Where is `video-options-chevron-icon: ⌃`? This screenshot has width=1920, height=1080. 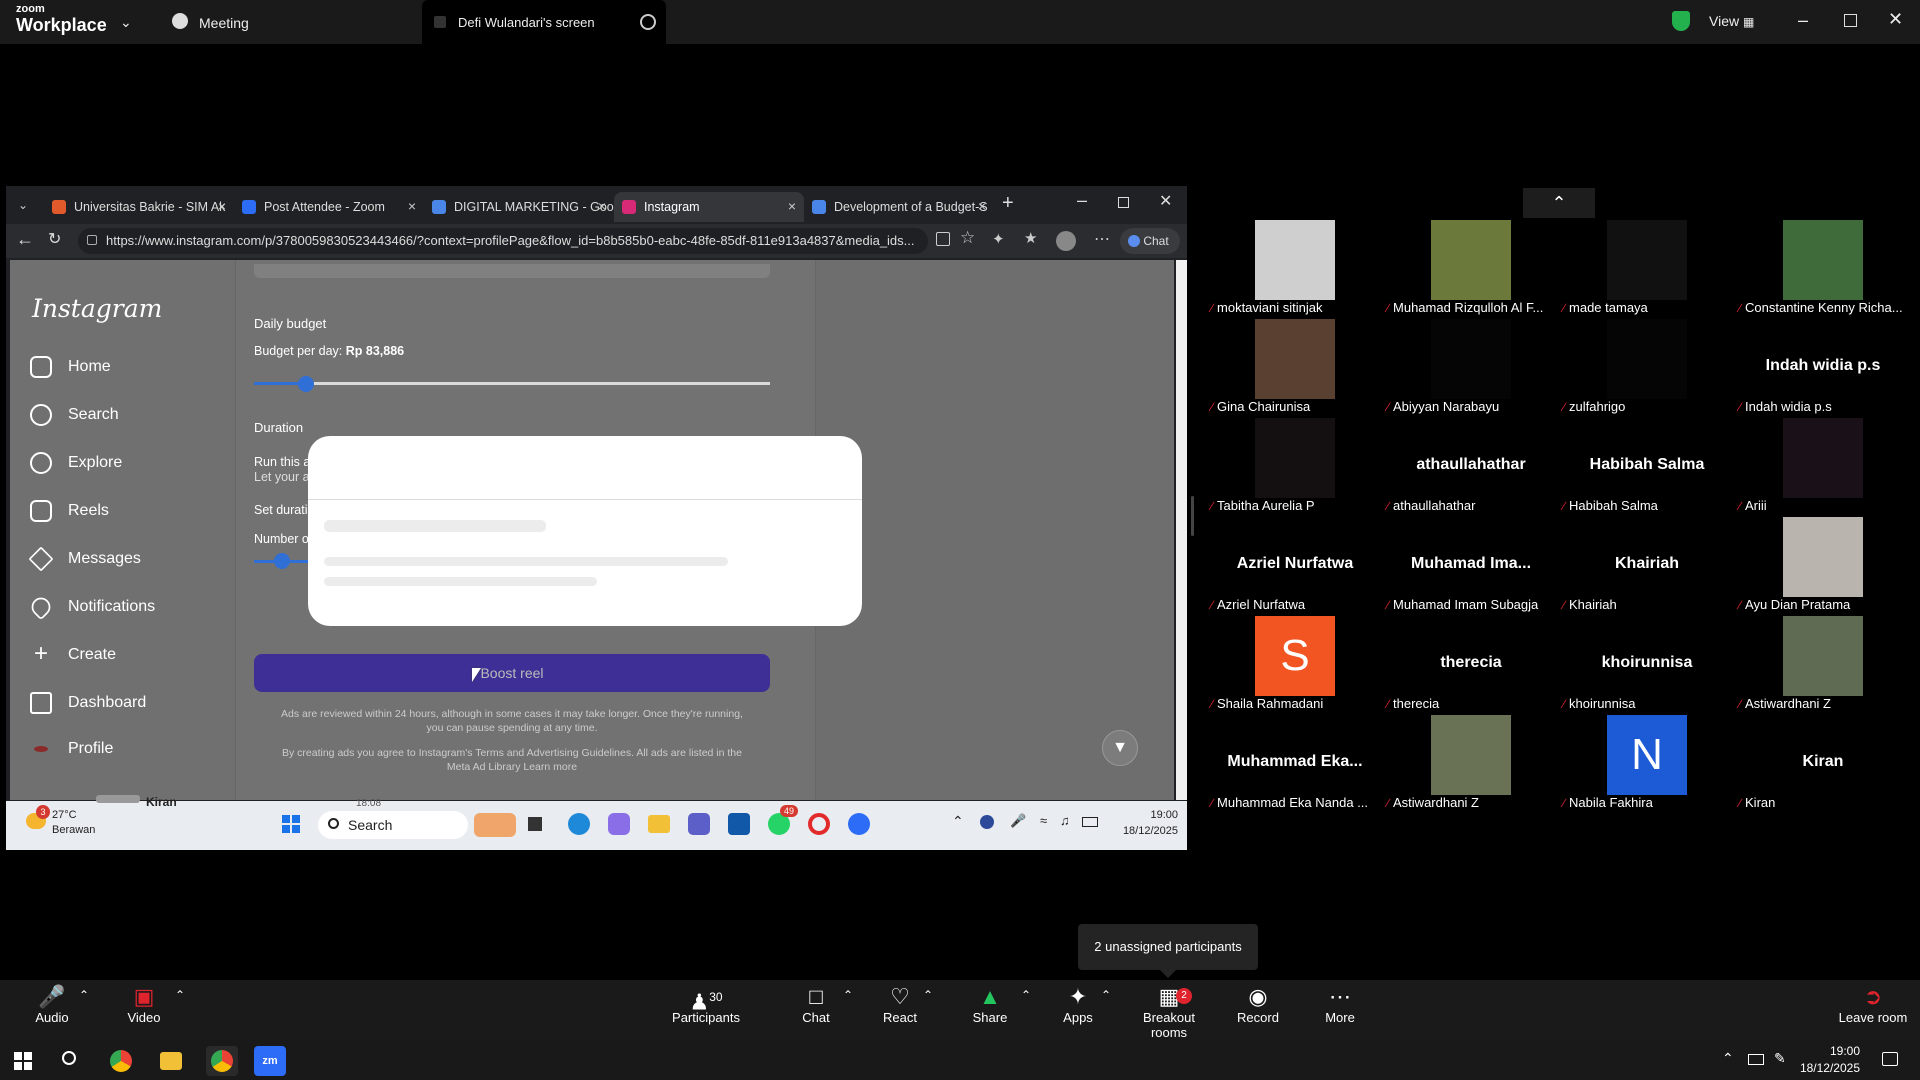
video-options-chevron-icon: ⌃ is located at coordinates (180, 1010).